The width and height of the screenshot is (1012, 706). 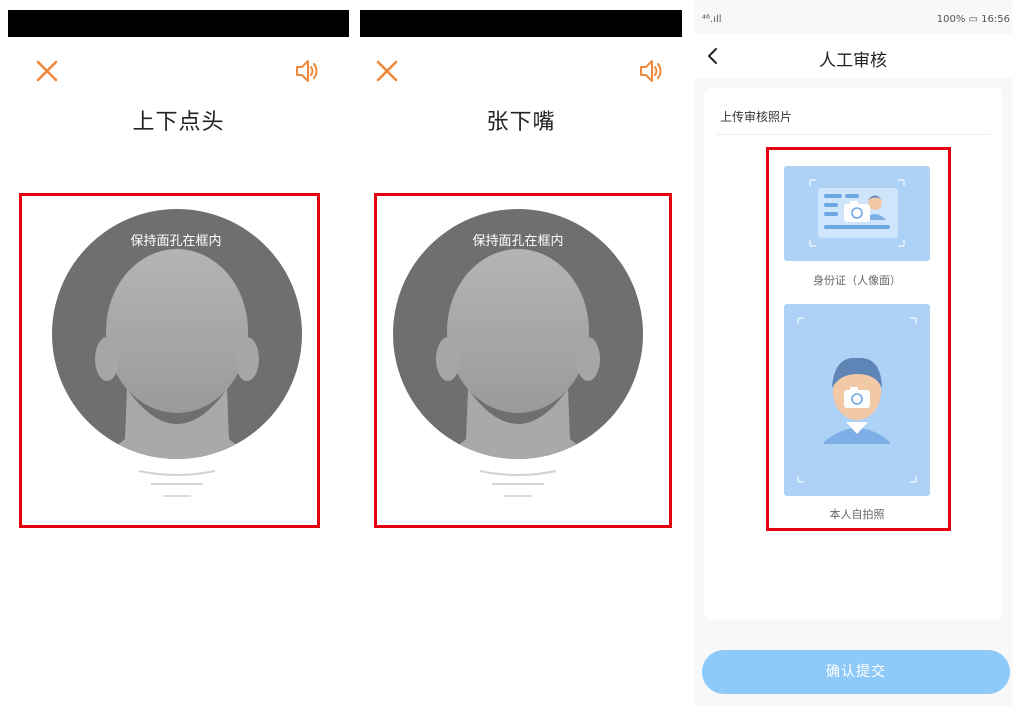 I want to click on selfie-camera-icon, so click(x=857, y=400).